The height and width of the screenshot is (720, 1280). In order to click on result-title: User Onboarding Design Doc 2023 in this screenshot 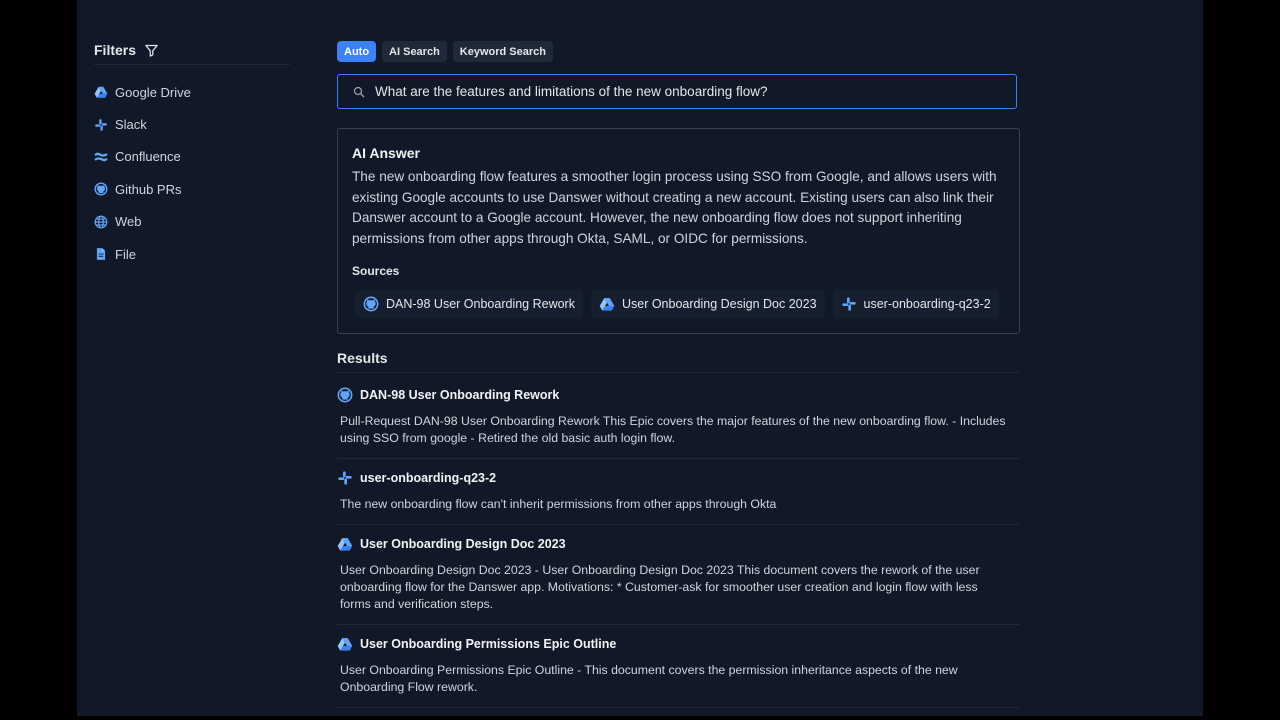, I will do `click(463, 544)`.